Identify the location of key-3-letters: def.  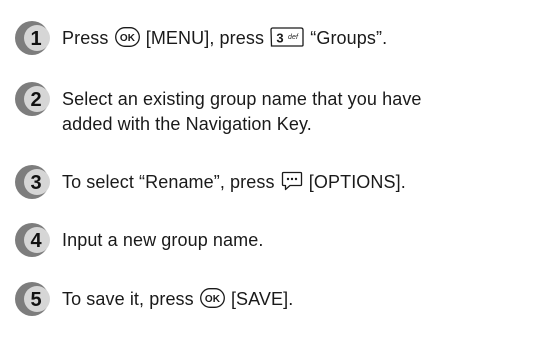
(293, 37).